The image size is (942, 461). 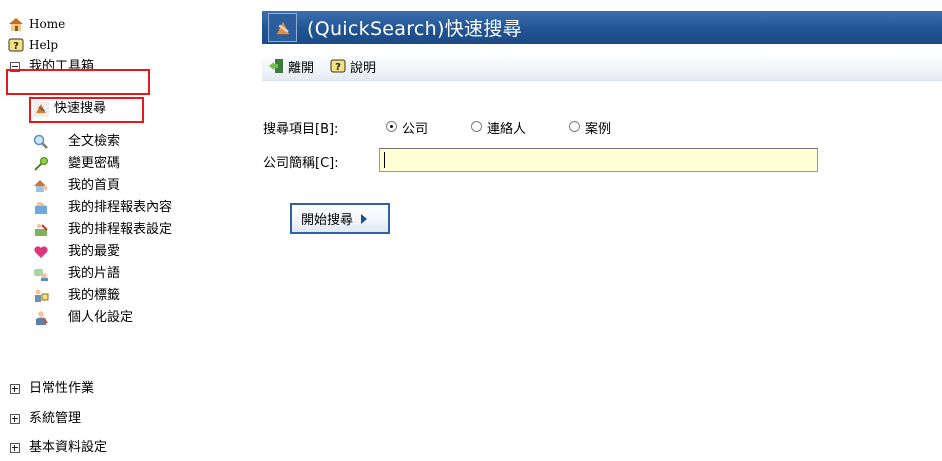 I want to click on quicksearch-highlight, so click(x=86, y=110).